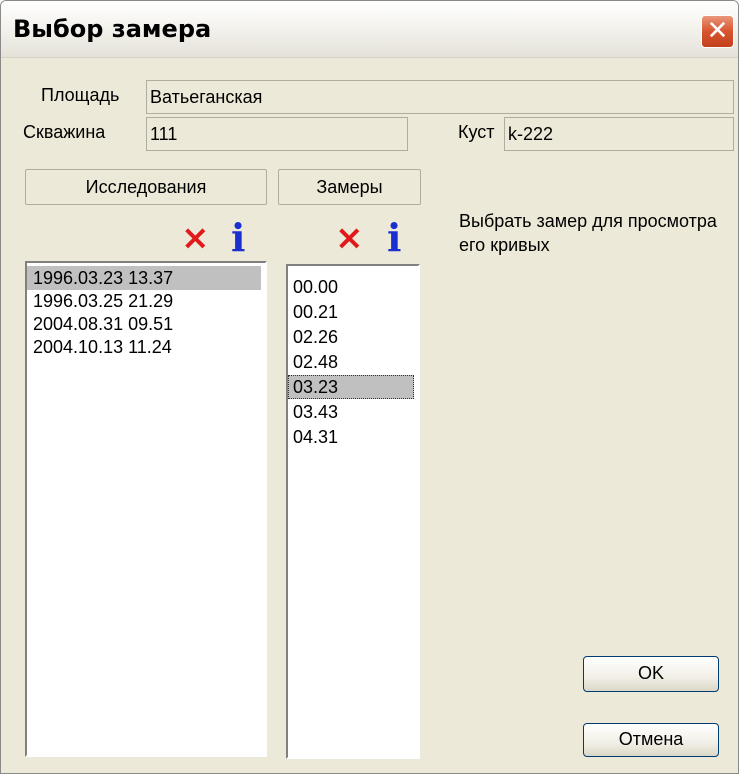  What do you see at coordinates (476, 132) in the screenshot?
I see `pad-label: Куст` at bounding box center [476, 132].